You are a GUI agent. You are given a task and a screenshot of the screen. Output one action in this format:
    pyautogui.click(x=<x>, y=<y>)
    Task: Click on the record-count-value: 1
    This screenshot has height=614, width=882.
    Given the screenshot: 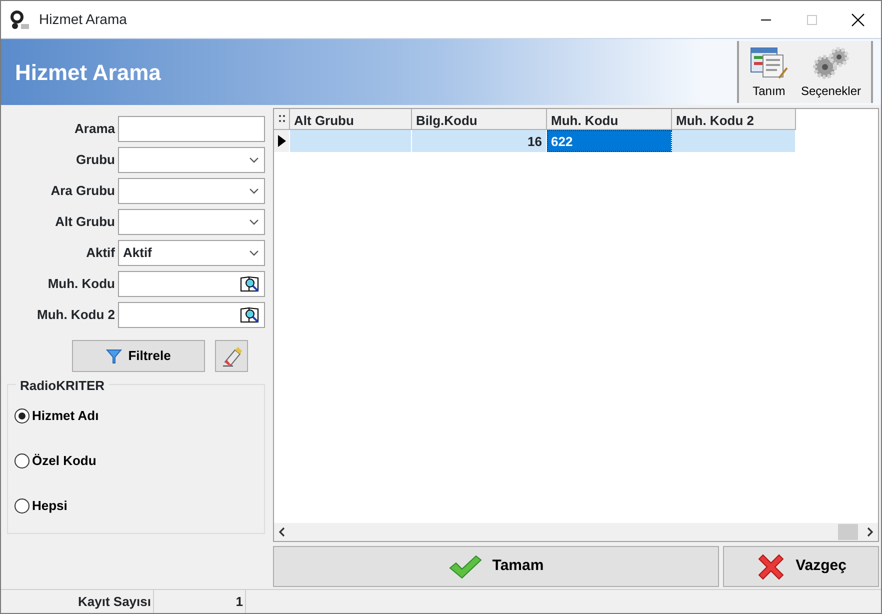 What is the action you would take?
    pyautogui.click(x=200, y=601)
    